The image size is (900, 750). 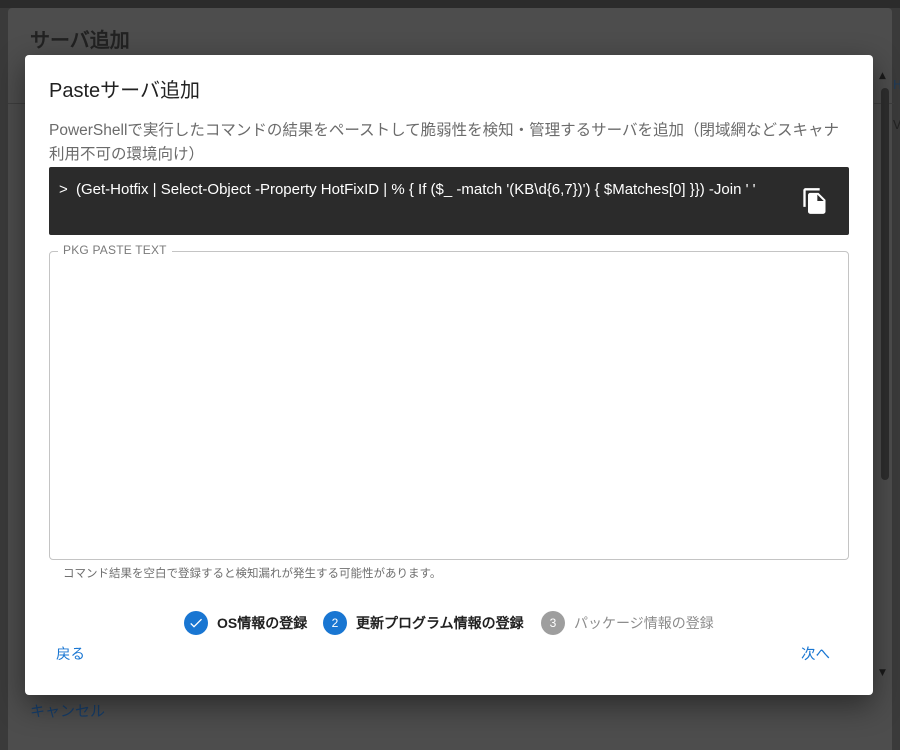 I want to click on copy-button, so click(x=815, y=201).